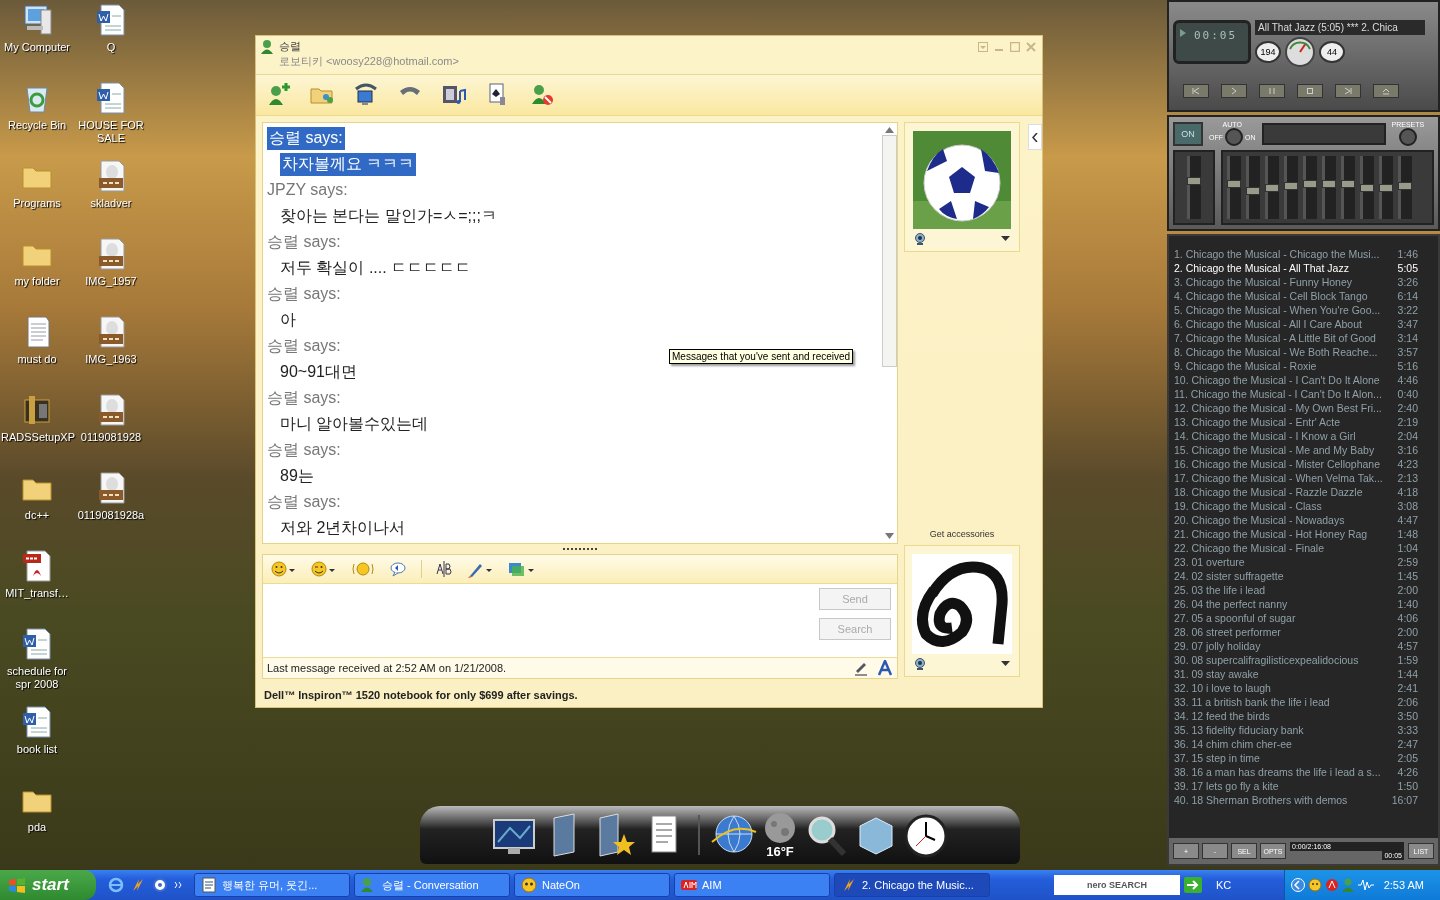 This screenshot has height=900, width=1440. I want to click on font-icon, so click(885, 668).